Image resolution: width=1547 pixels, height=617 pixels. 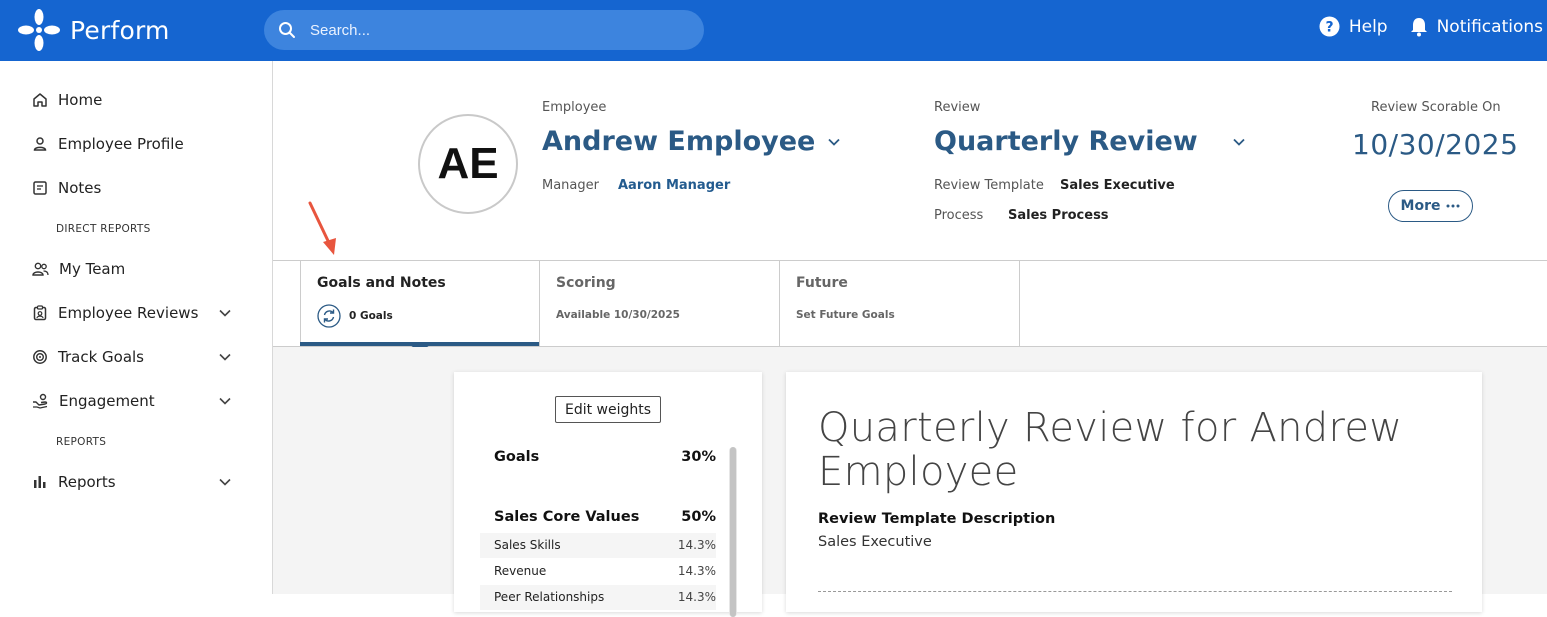 What do you see at coordinates (103, 229) in the screenshot?
I see `section-direct-reports: DIRECT REPORTS` at bounding box center [103, 229].